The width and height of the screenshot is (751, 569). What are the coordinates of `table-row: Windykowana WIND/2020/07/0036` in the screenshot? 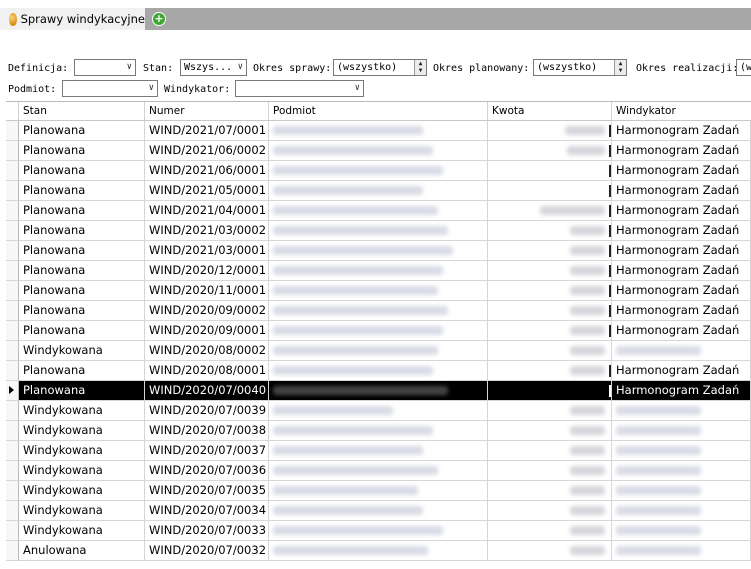 It's located at (378, 471).